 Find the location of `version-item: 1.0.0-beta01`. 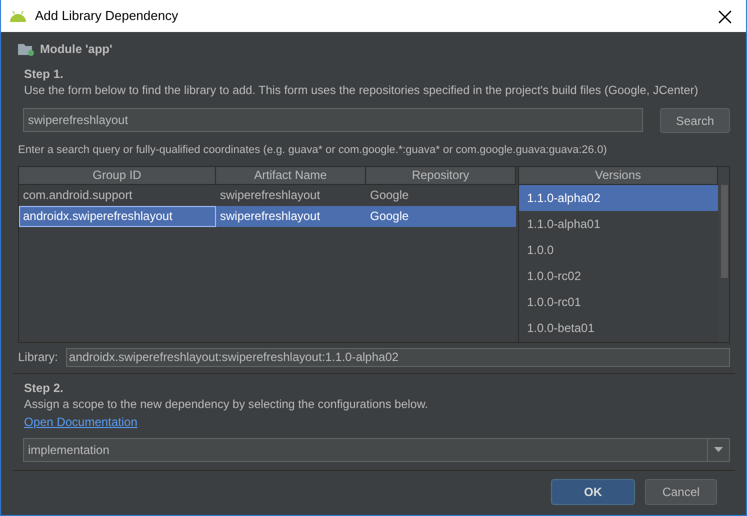

version-item: 1.0.0-beta01 is located at coordinates (618, 327).